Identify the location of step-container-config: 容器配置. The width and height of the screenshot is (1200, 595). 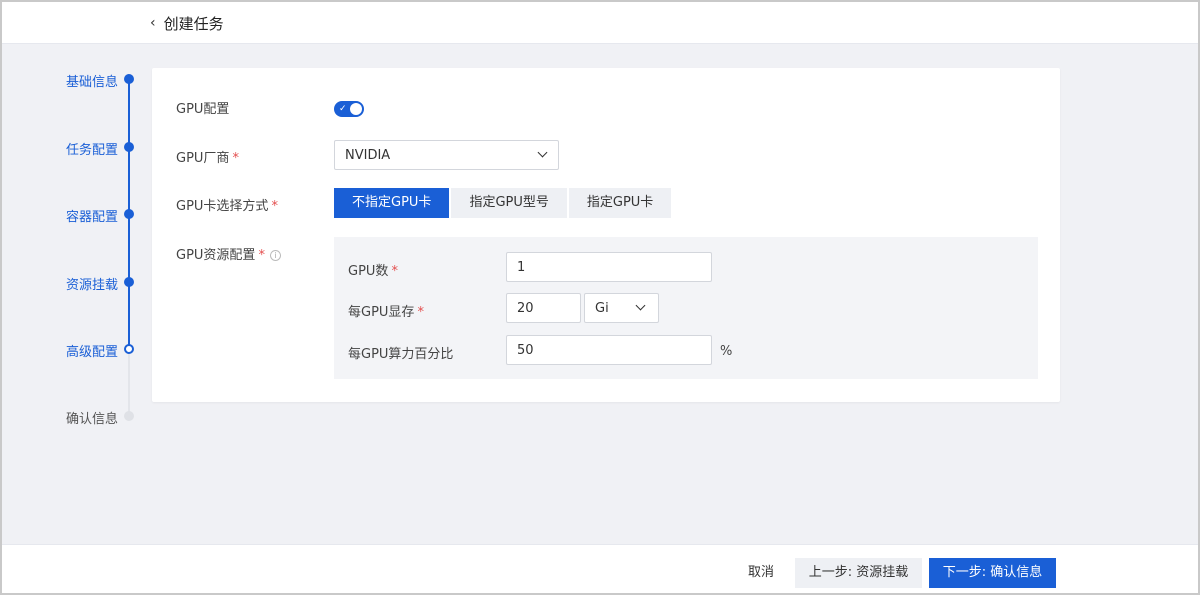
(72, 214).